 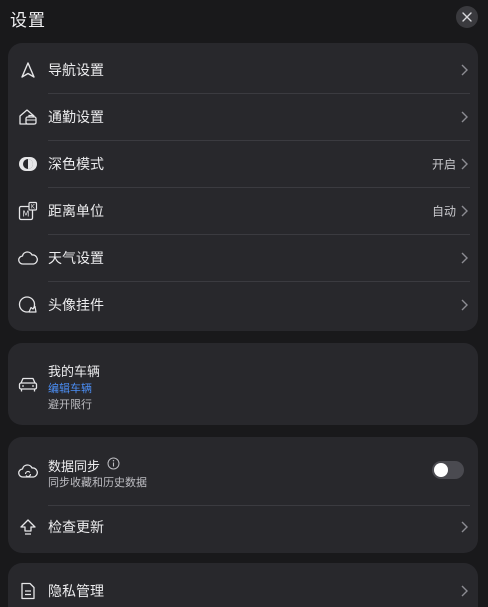 I want to click on cloud-sync-icon, so click(x=28, y=471).